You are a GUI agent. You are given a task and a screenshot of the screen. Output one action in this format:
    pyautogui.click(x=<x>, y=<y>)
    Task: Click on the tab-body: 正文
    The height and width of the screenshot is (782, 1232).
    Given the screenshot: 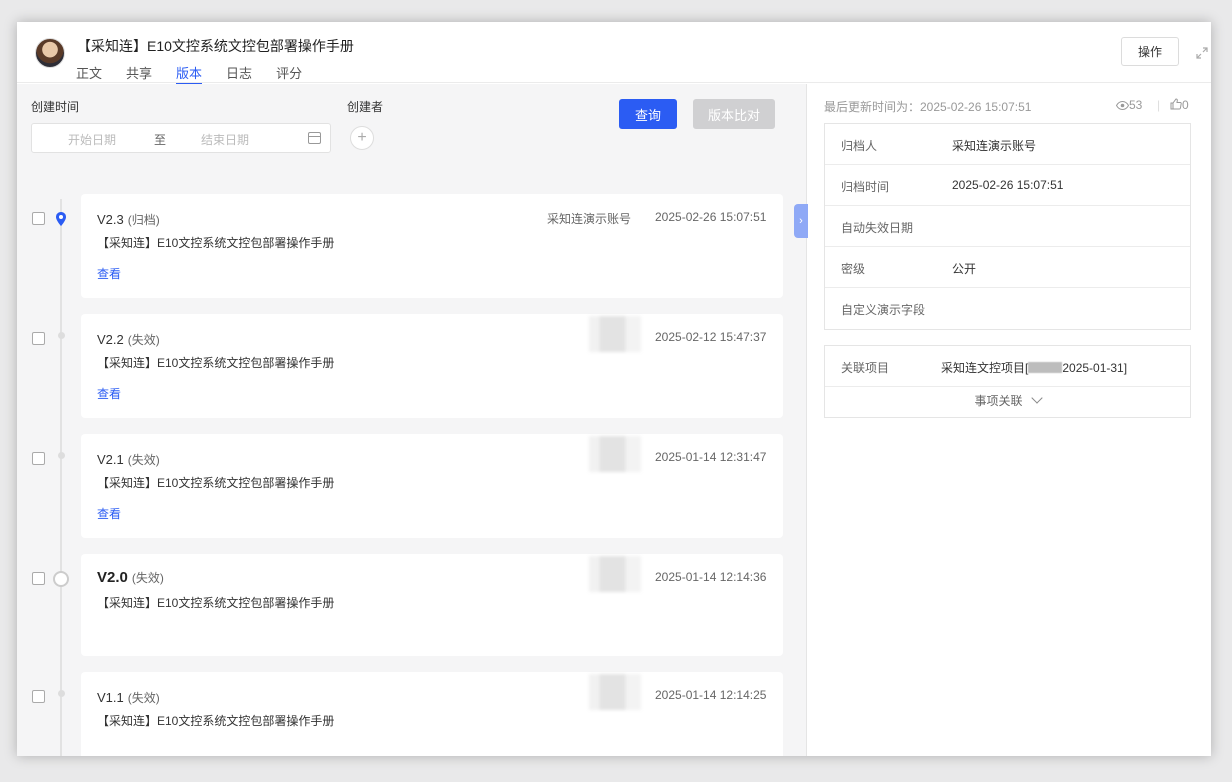 What is the action you would take?
    pyautogui.click(x=89, y=73)
    